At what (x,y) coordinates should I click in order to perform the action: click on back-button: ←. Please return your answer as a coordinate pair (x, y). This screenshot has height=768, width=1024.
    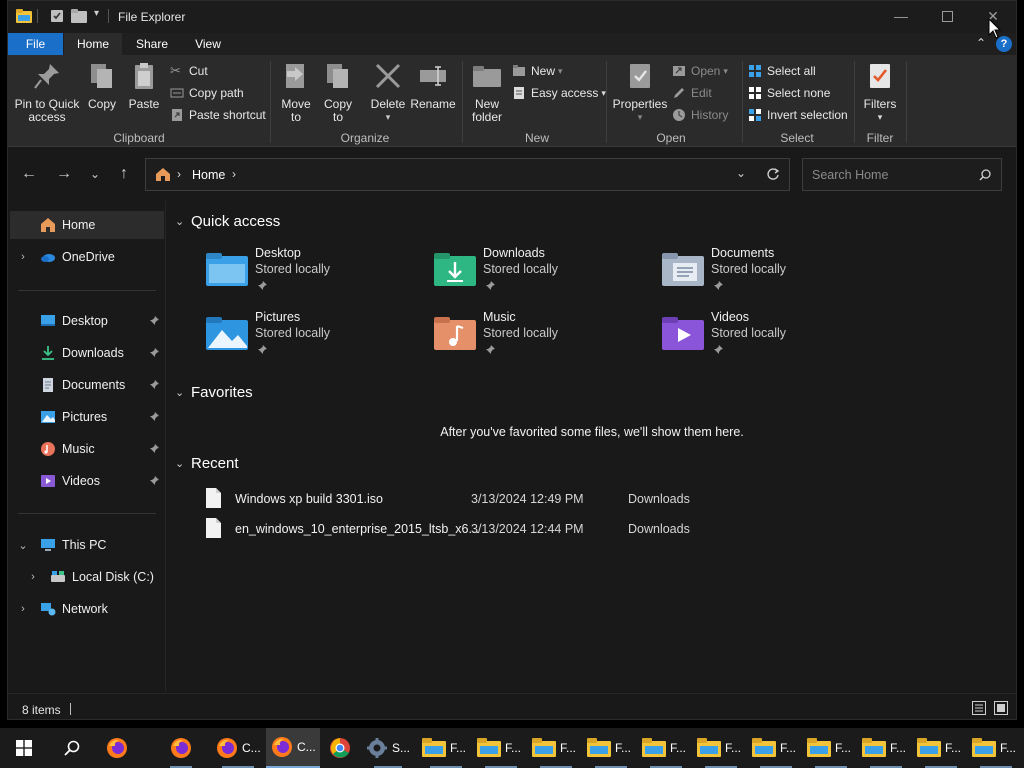
    Looking at the image, I should click on (29, 174).